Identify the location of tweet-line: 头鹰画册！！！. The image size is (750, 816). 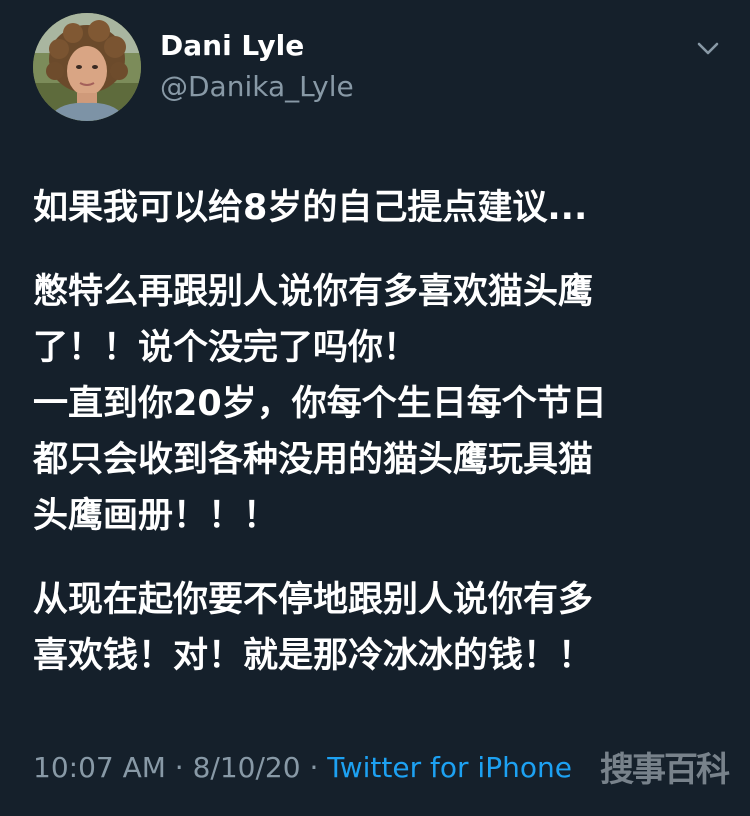
(156, 516).